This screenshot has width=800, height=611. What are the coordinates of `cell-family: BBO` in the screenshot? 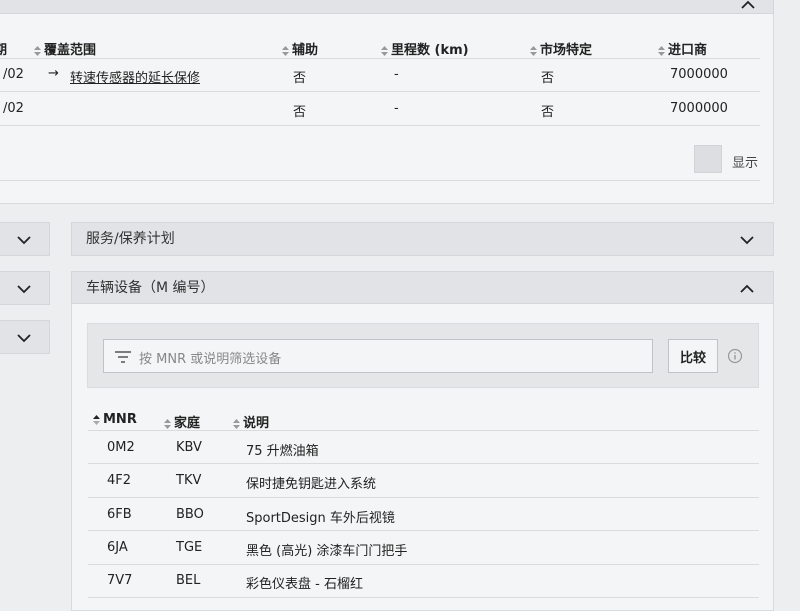 It's located at (190, 514).